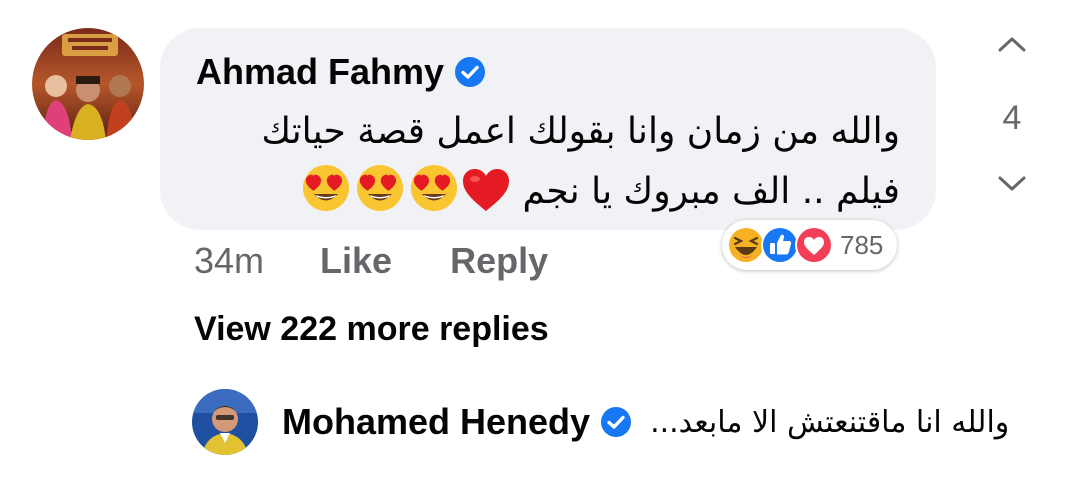 Image resolution: width=1080 pixels, height=484 pixels. I want to click on comment-text-line-2-text: فيلم .. الف مبروك يا نجم, so click(711, 191).